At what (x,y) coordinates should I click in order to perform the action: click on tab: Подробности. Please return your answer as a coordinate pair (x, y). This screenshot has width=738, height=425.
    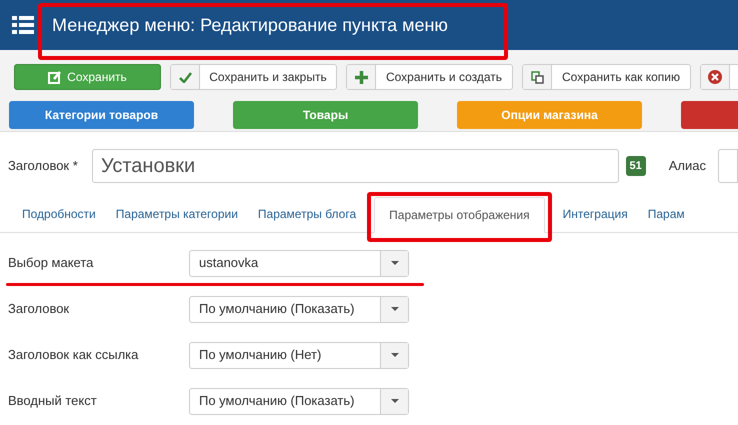
    Looking at the image, I should click on (59, 214).